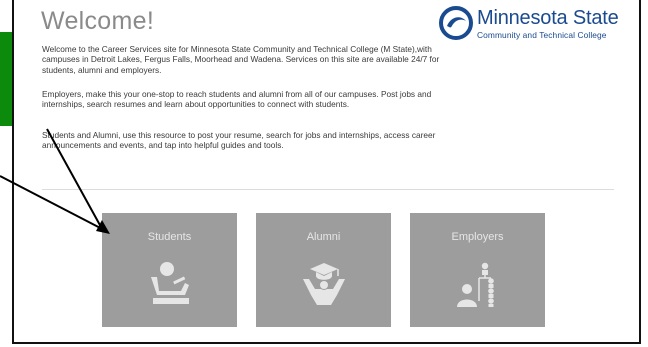  I want to click on alumni-tile: Alumni, so click(323, 270).